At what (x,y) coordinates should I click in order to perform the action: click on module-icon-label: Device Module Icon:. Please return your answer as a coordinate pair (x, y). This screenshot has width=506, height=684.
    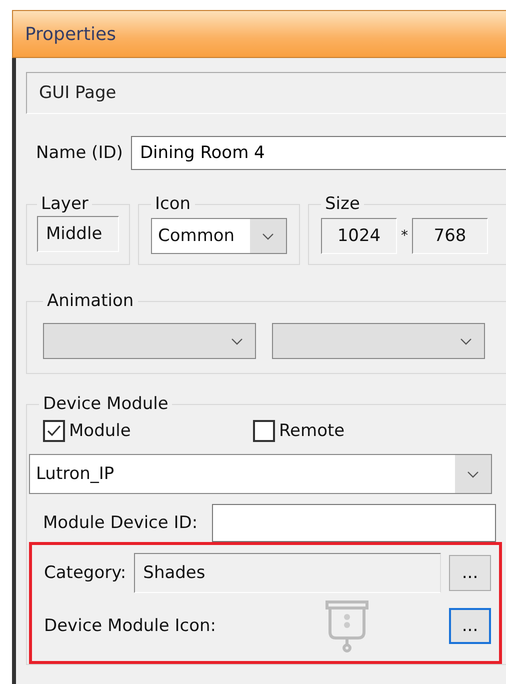
    Looking at the image, I should click on (131, 626).